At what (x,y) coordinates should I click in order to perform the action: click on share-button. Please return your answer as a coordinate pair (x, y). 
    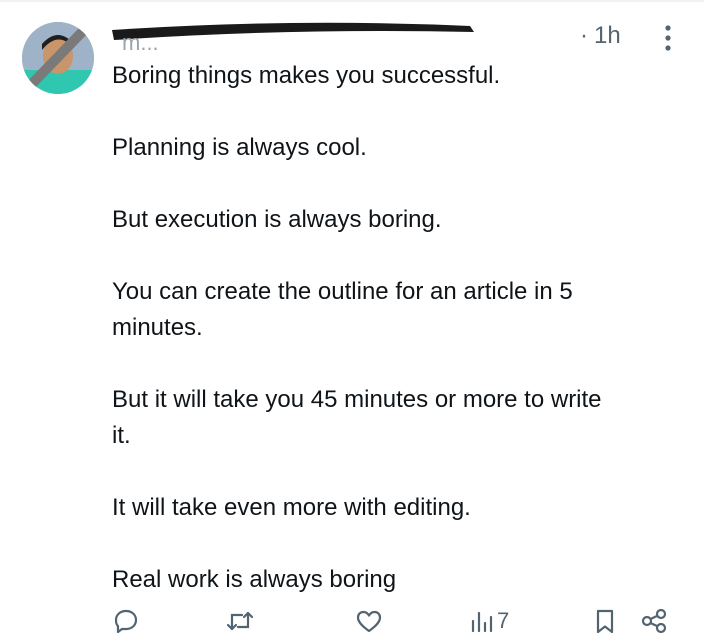
    Looking at the image, I should click on (654, 621).